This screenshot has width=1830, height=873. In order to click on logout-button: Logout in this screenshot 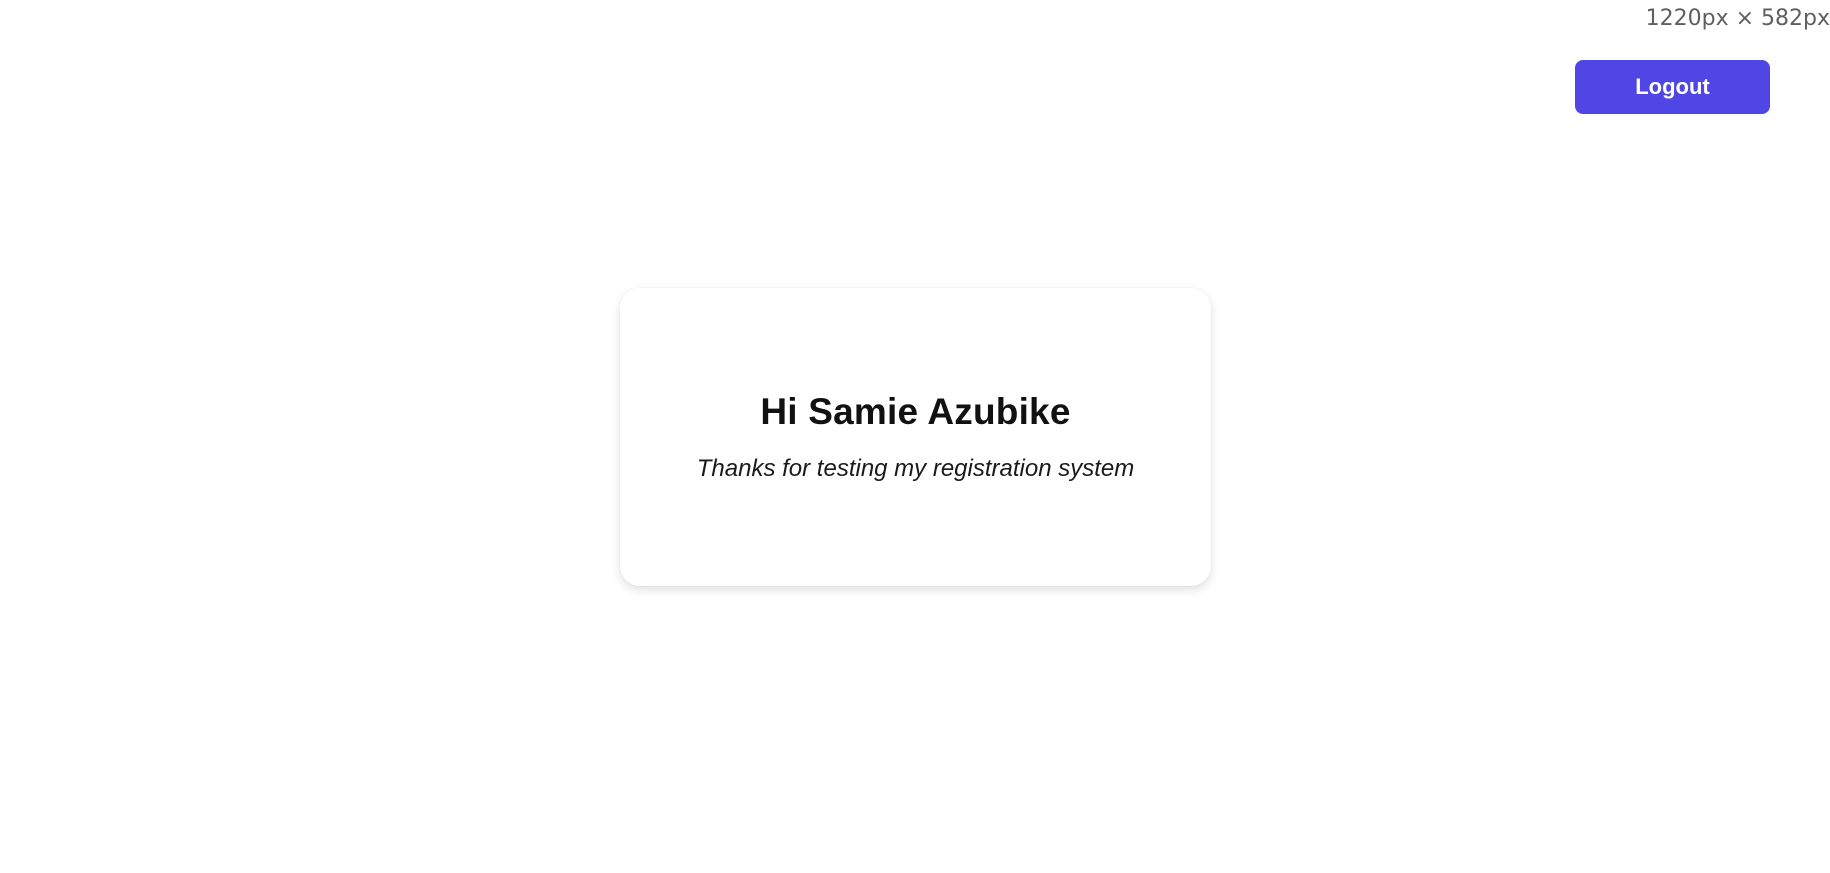, I will do `click(1672, 87)`.